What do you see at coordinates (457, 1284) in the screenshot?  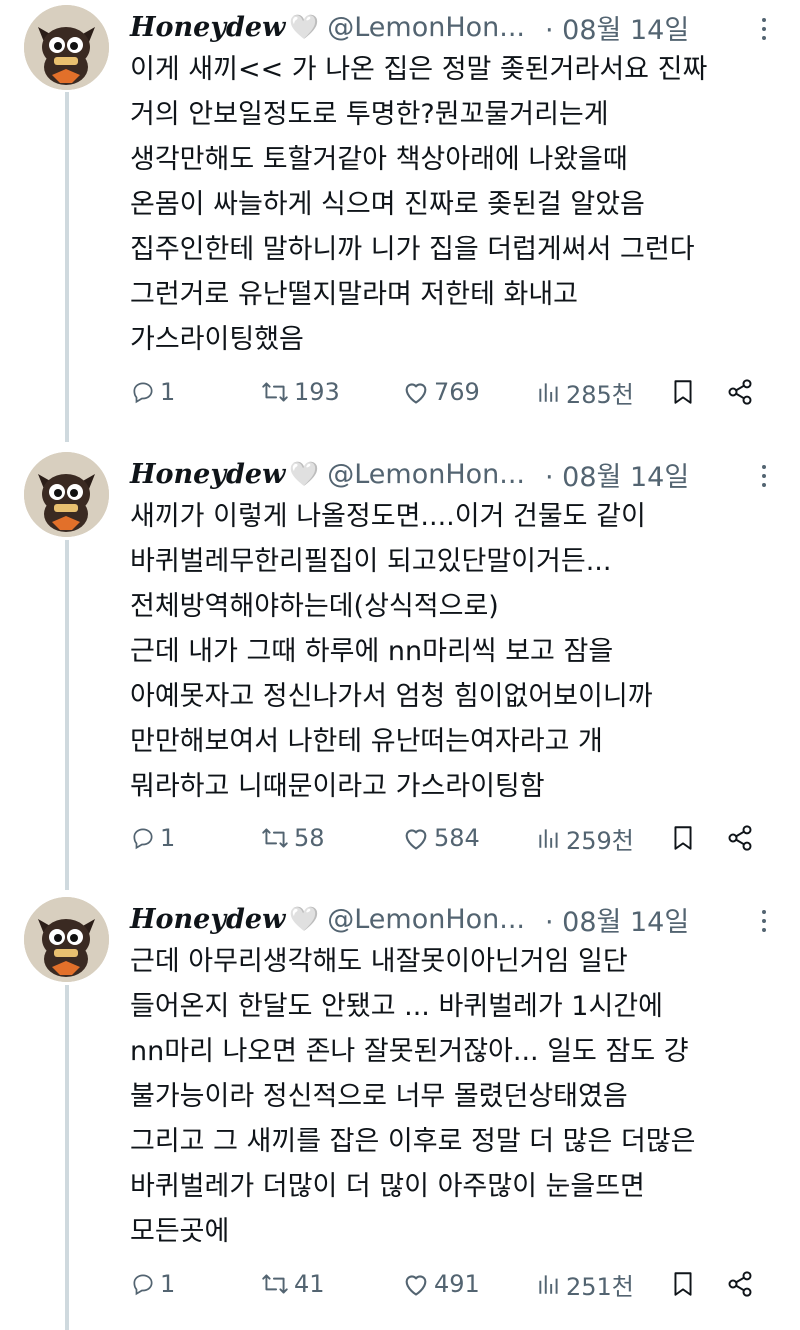 I see `like-count: 491` at bounding box center [457, 1284].